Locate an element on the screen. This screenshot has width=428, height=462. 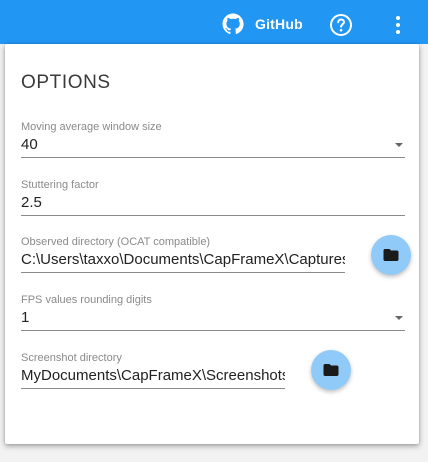
stuttering-factor-input: 2.5 is located at coordinates (213, 205).